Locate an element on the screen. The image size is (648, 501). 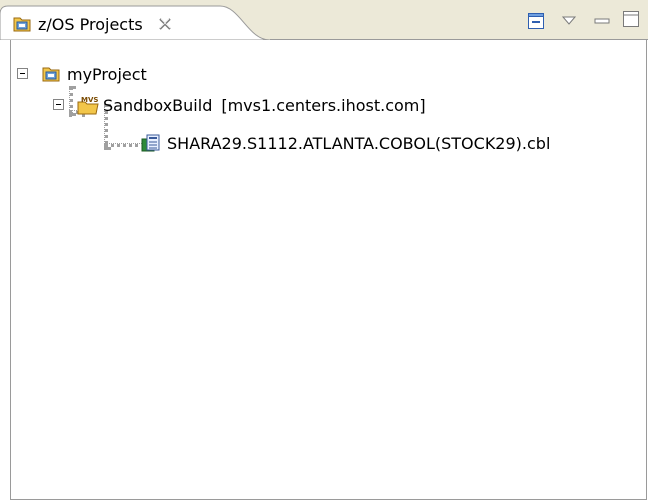
close-icon is located at coordinates (165, 24).